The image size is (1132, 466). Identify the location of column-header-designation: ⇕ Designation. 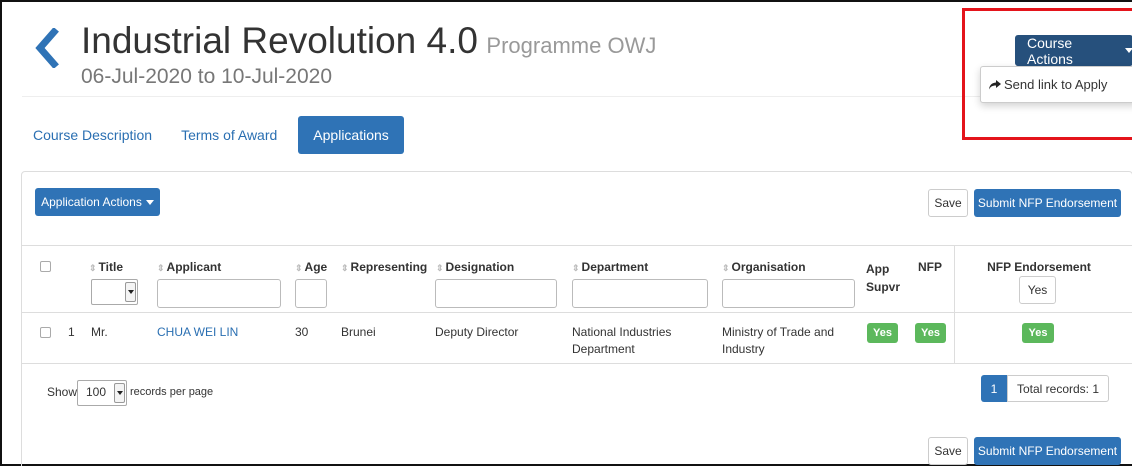
(475, 267).